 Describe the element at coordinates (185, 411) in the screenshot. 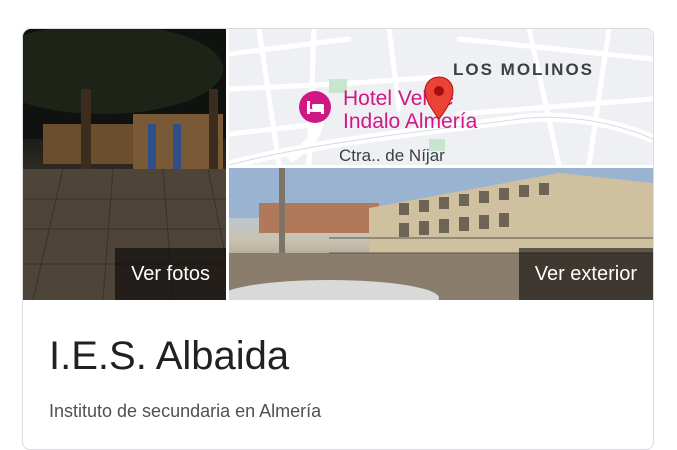

I see `place-category: Instituto de secundaria en Almería` at that location.